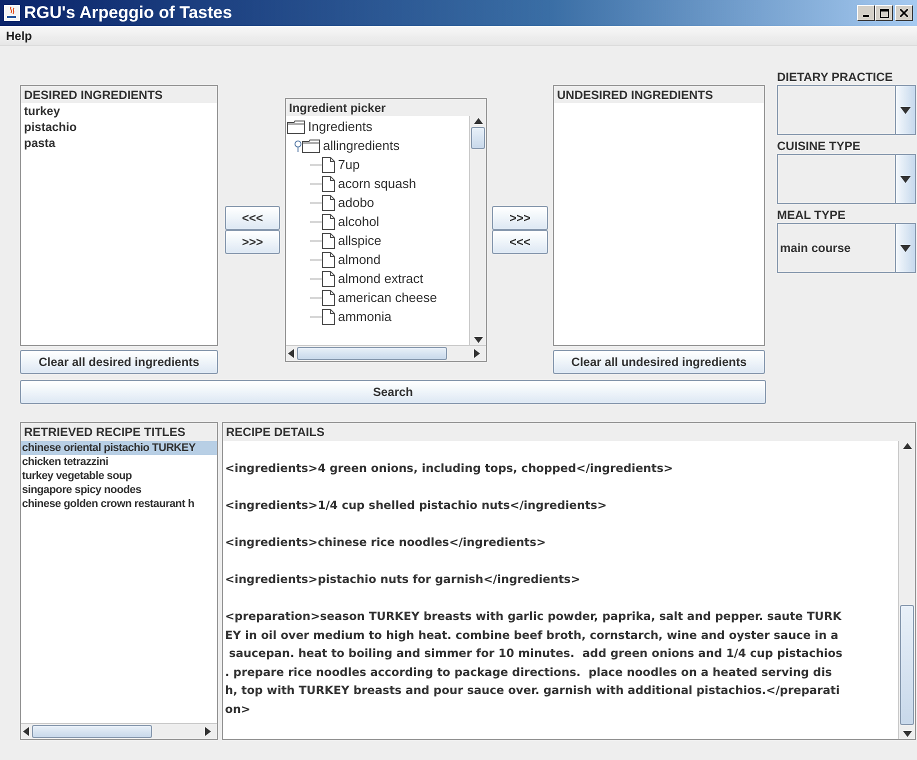 Image resolution: width=917 pixels, height=760 pixels. What do you see at coordinates (119, 504) in the screenshot?
I see `recipe-title: chinese golden crown restaurant h` at bounding box center [119, 504].